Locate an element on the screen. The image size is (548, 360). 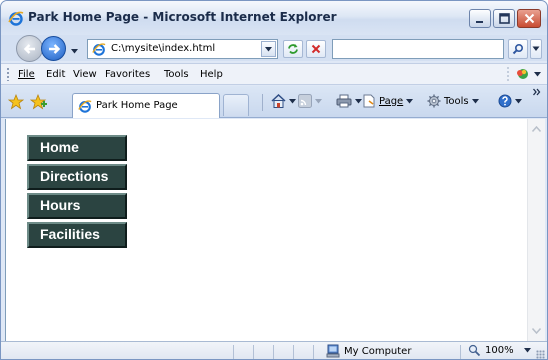
tab-bar: Park Home Page Page Tools is located at coordinates (274, 102).